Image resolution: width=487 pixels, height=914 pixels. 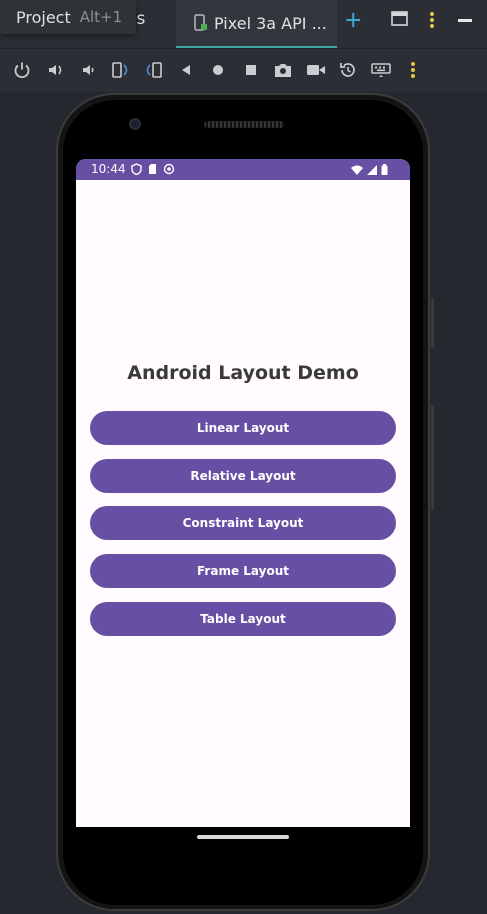 What do you see at coordinates (372, 171) in the screenshot?
I see `cell-signal-icon` at bounding box center [372, 171].